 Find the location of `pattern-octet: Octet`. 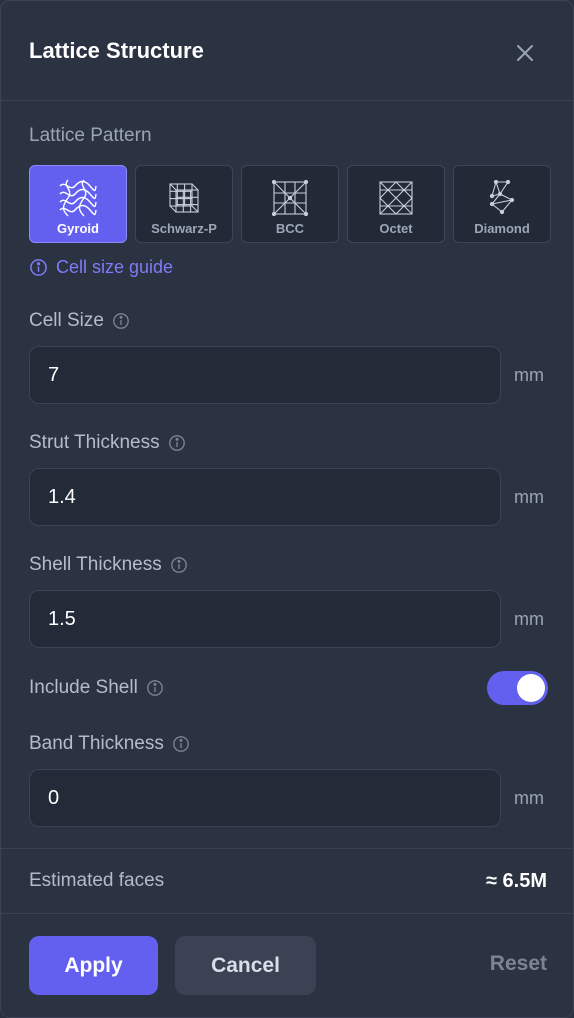

pattern-octet: Octet is located at coordinates (396, 204).